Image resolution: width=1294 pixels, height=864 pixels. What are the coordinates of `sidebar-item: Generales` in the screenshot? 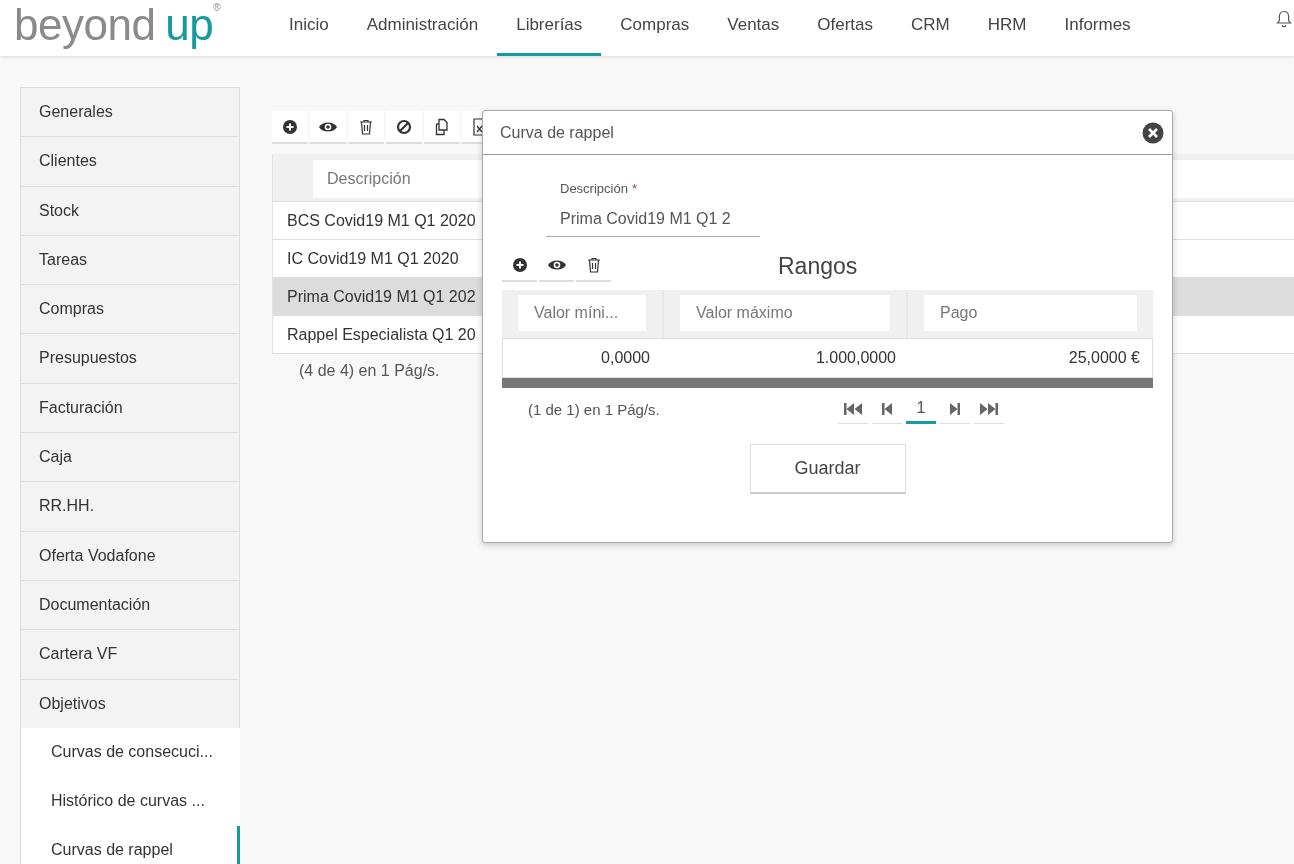 It's located at (130, 113).